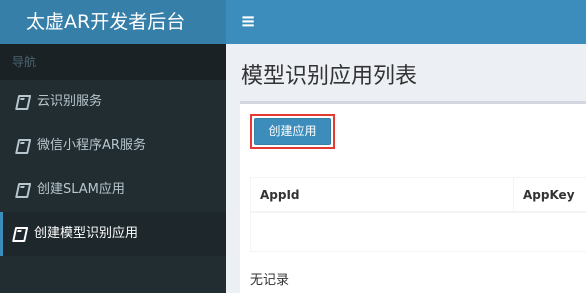 This screenshot has height=293, width=586. Describe the element at coordinates (86, 233) in the screenshot. I see `sidebar-item-label: 创建模型识别应用` at that location.